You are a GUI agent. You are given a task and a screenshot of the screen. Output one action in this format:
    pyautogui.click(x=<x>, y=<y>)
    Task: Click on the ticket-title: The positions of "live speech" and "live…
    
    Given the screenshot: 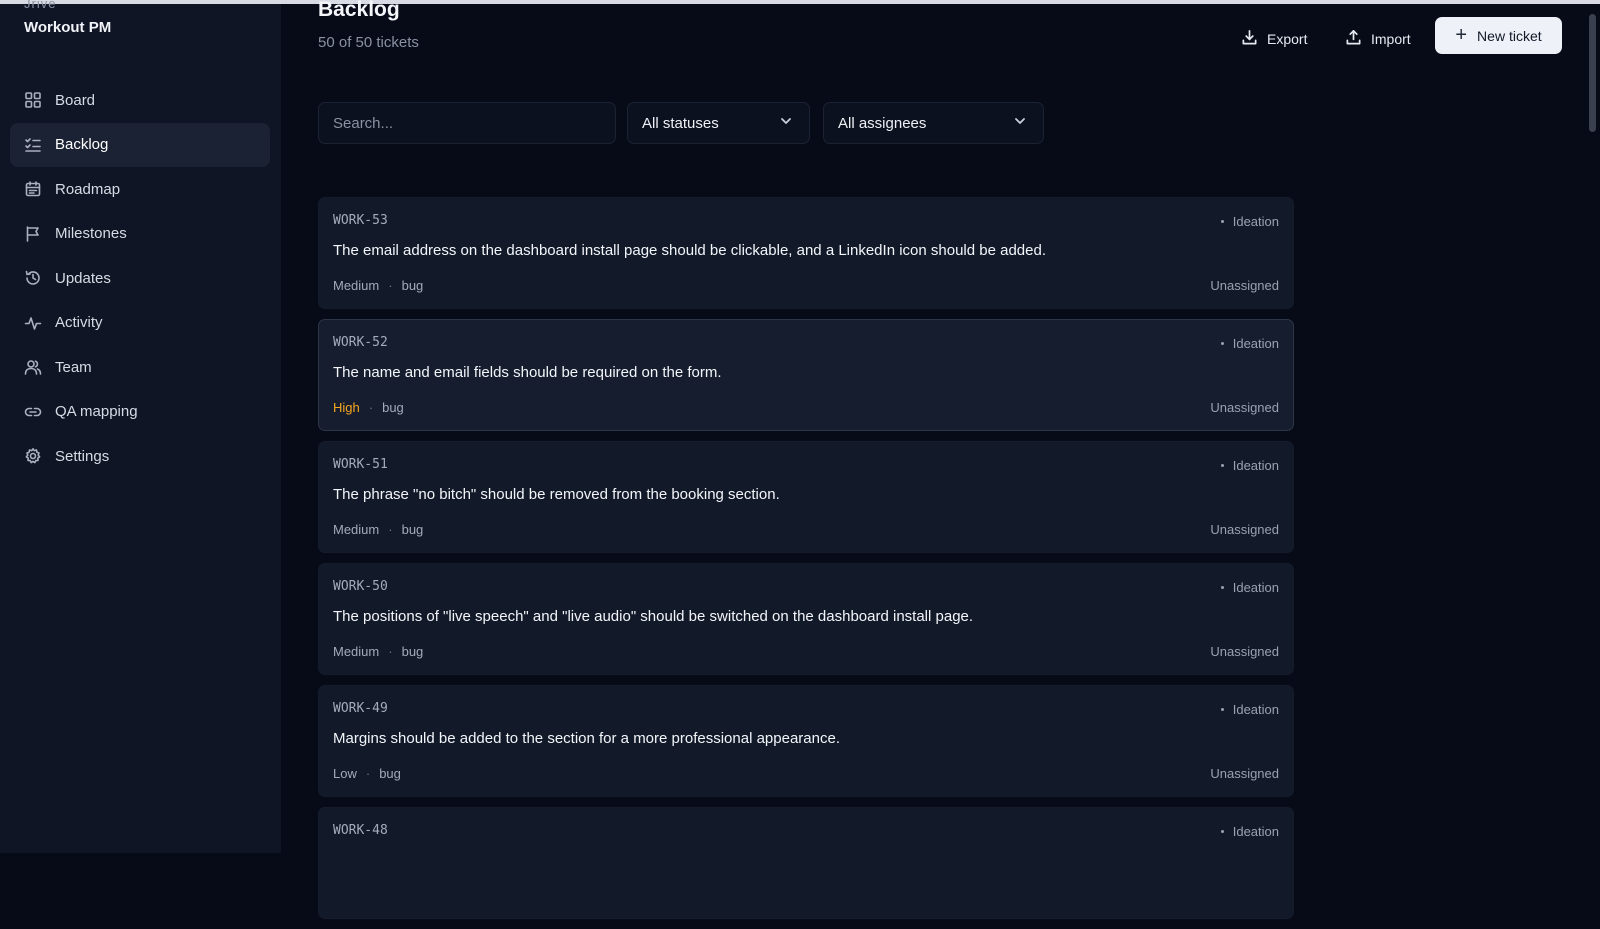 What is the action you would take?
    pyautogui.click(x=653, y=616)
    